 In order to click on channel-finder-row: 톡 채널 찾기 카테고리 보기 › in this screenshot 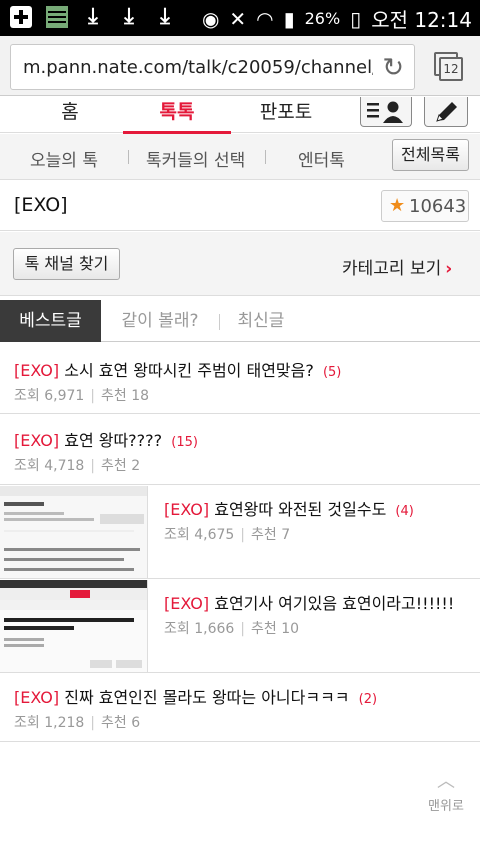, I will do `click(240, 264)`.